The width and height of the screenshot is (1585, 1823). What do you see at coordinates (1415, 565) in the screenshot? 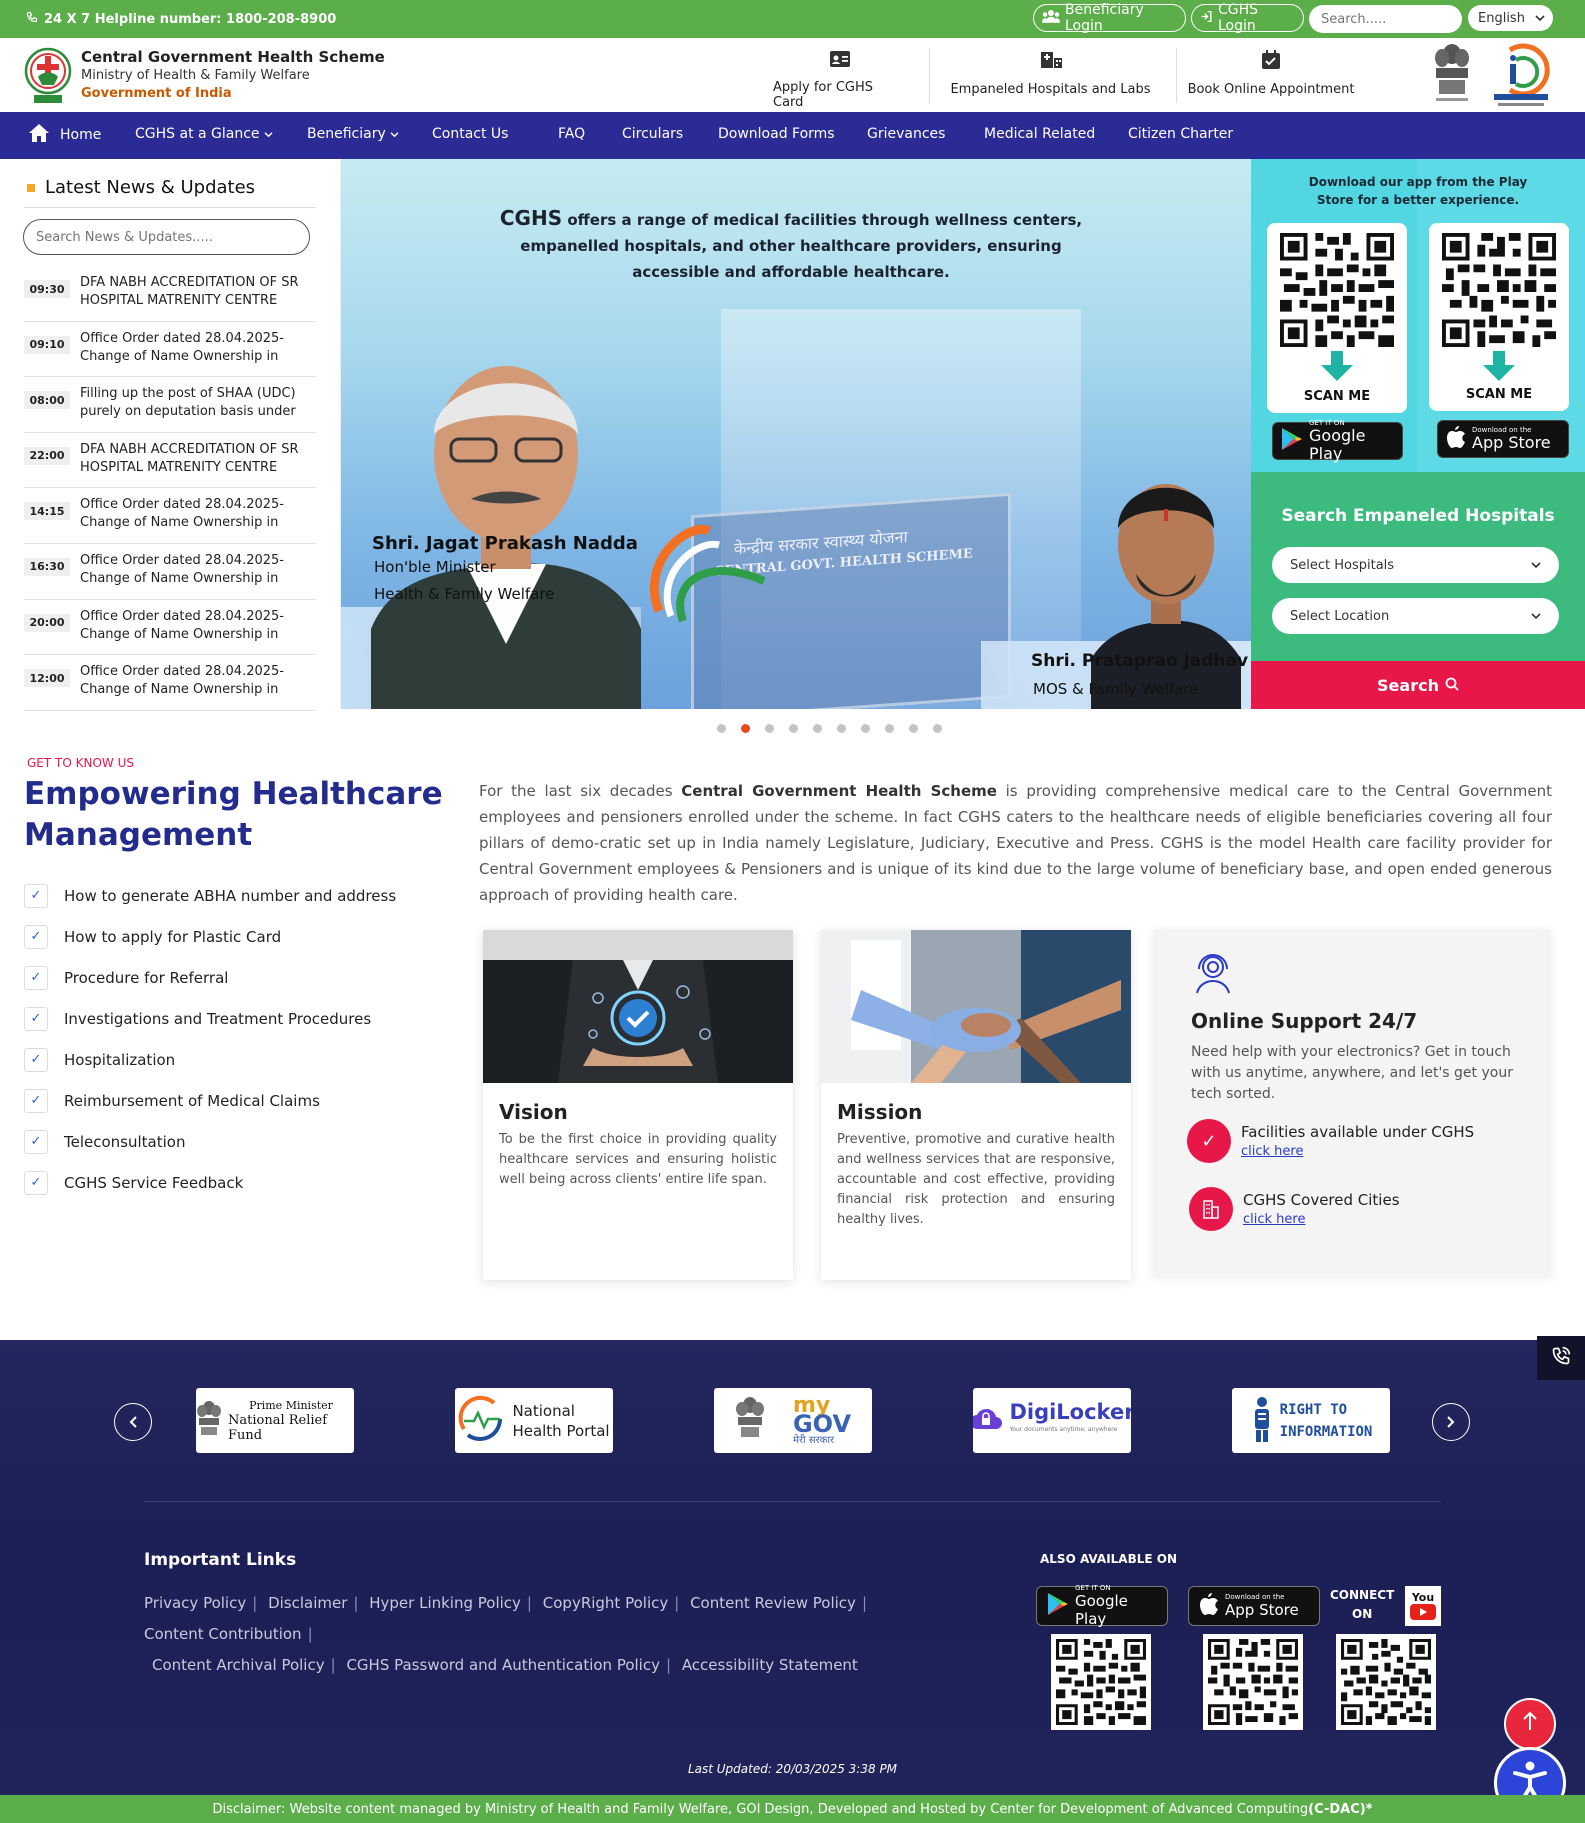
I see `select-hospital-dropdown: Select Hospitals` at bounding box center [1415, 565].